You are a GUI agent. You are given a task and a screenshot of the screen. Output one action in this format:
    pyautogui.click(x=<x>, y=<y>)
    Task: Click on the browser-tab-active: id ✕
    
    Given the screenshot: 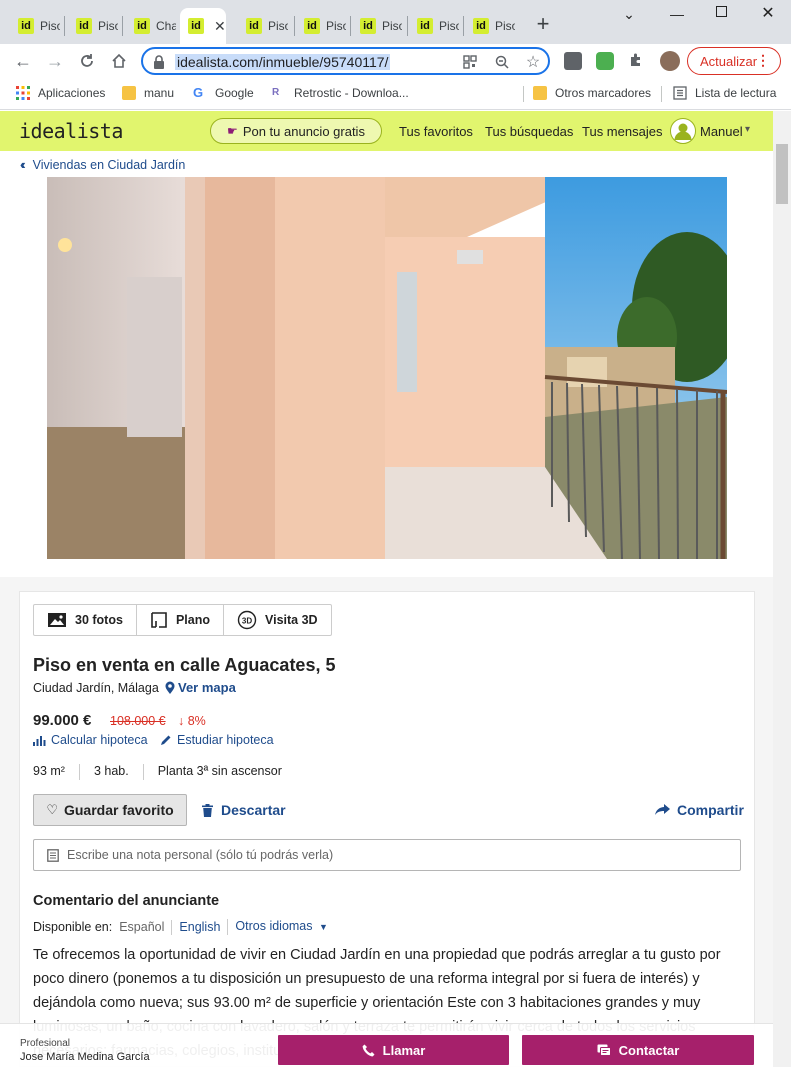 What is the action you would take?
    pyautogui.click(x=203, y=26)
    